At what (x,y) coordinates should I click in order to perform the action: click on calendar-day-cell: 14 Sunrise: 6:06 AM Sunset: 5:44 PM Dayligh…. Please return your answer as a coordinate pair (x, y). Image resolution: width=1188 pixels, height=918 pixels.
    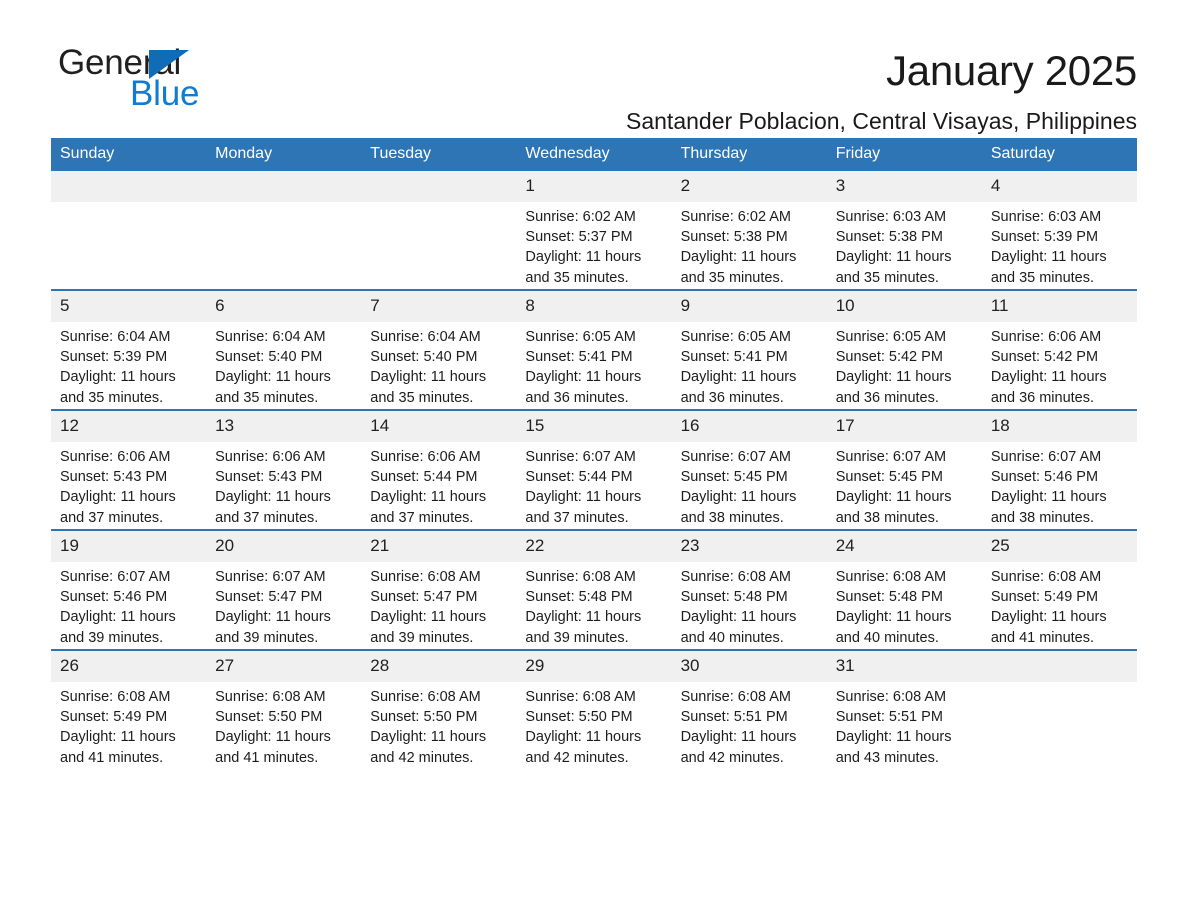
    Looking at the image, I should click on (439, 469).